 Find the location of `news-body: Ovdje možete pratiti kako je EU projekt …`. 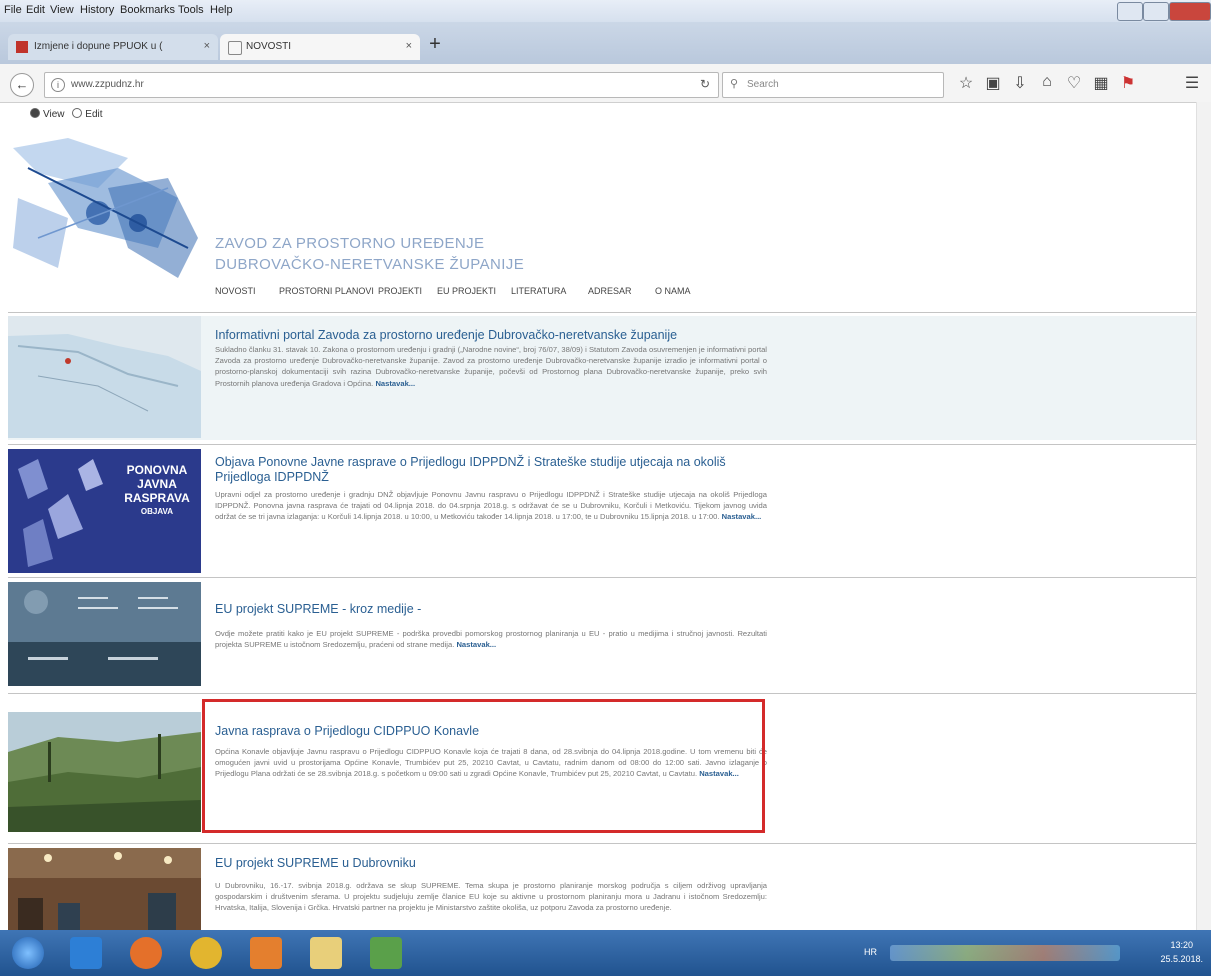

news-body: Ovdje možete pratiti kako je EU projekt … is located at coordinates (491, 639).